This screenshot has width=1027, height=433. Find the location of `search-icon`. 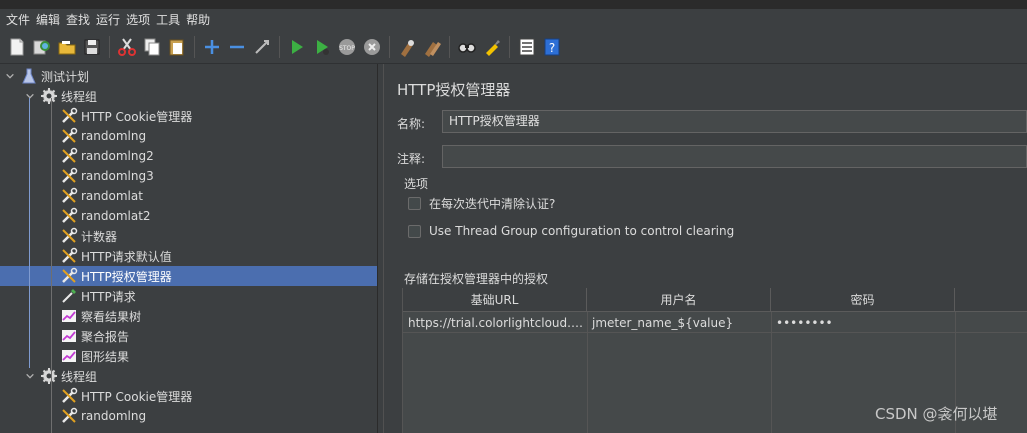

search-icon is located at coordinates (467, 47).